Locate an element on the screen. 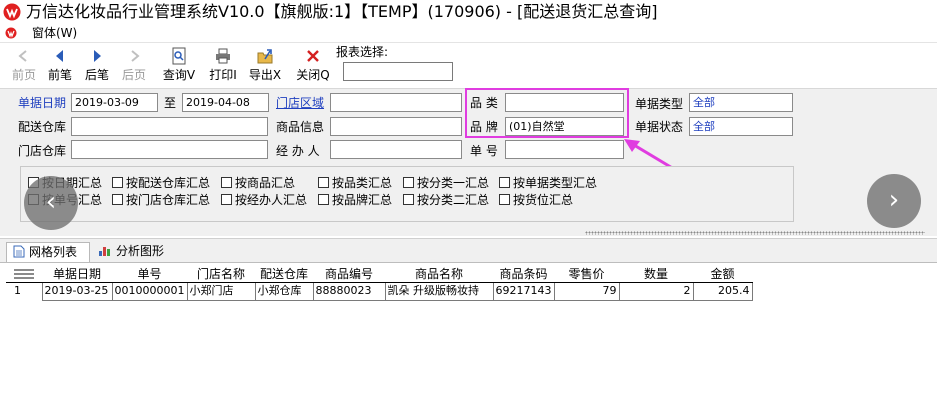  close-icon is located at coordinates (313, 56).